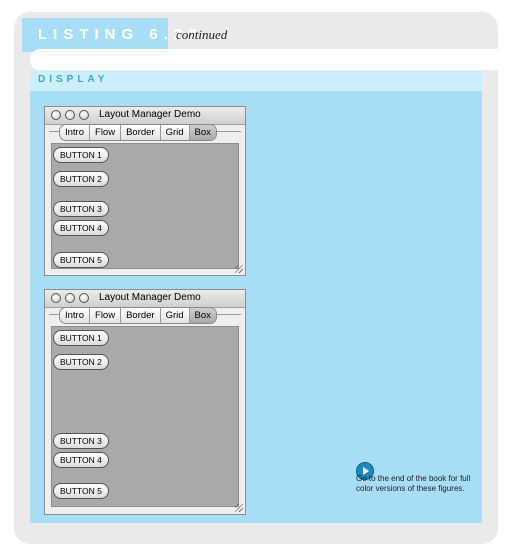 The width and height of the screenshot is (510, 556). Describe the element at coordinates (264, 59) in the screenshot. I see `header-bar` at that location.